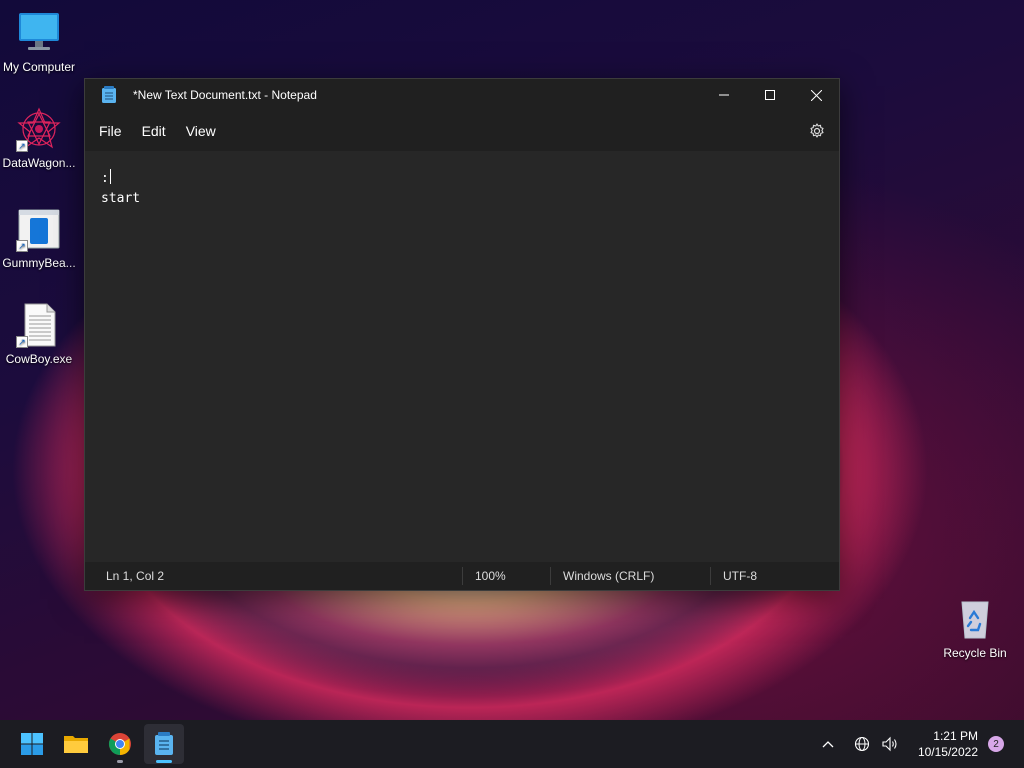 The height and width of the screenshot is (768, 1024). I want to click on running-indicator, so click(120, 761).